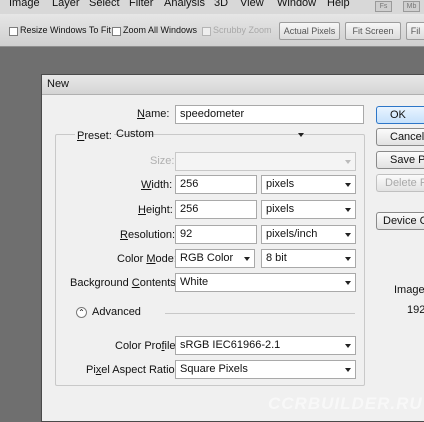 The image size is (424, 422). What do you see at coordinates (104, 4) in the screenshot?
I see `menu-select: Select` at bounding box center [104, 4].